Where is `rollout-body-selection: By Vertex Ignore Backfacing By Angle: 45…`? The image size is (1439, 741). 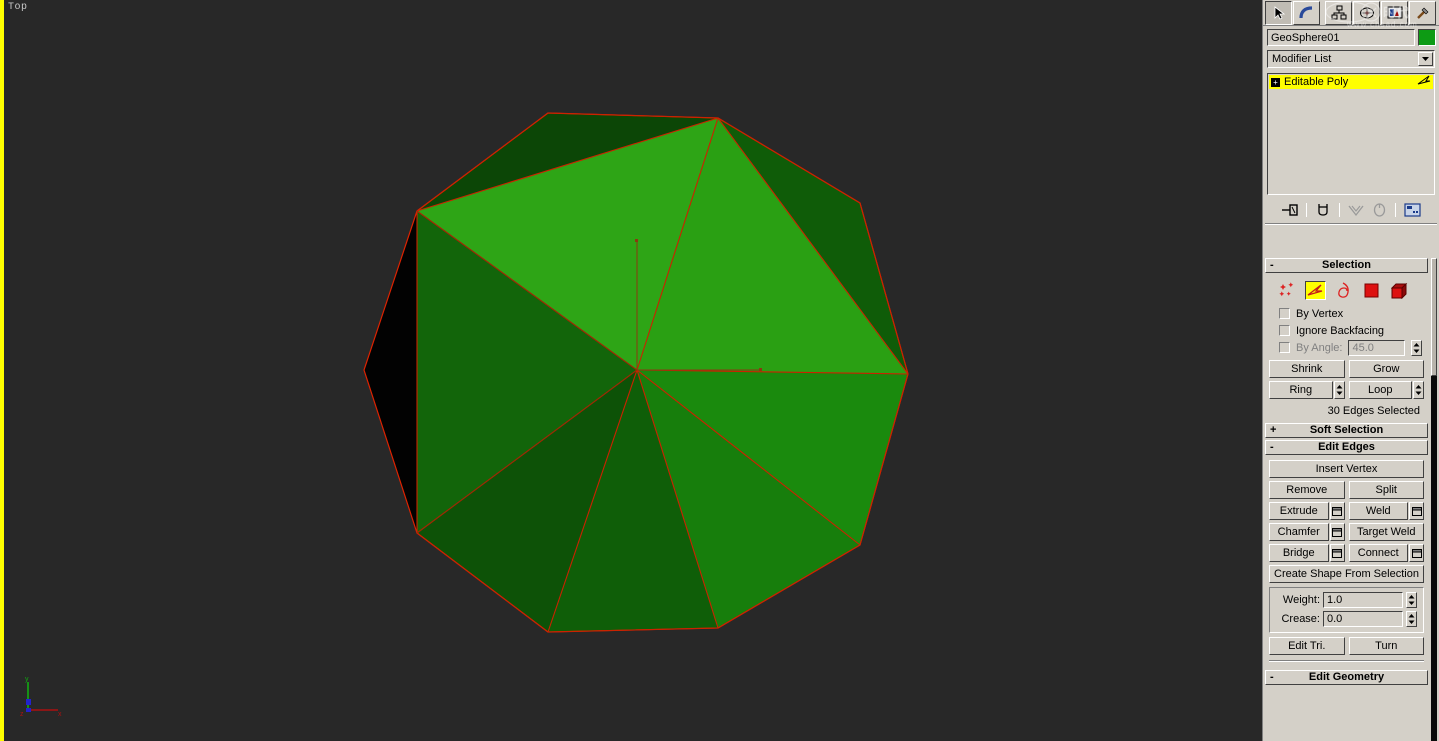 rollout-body-selection: By Vertex Ignore Backfacing By Angle: 45… is located at coordinates (1346, 349).